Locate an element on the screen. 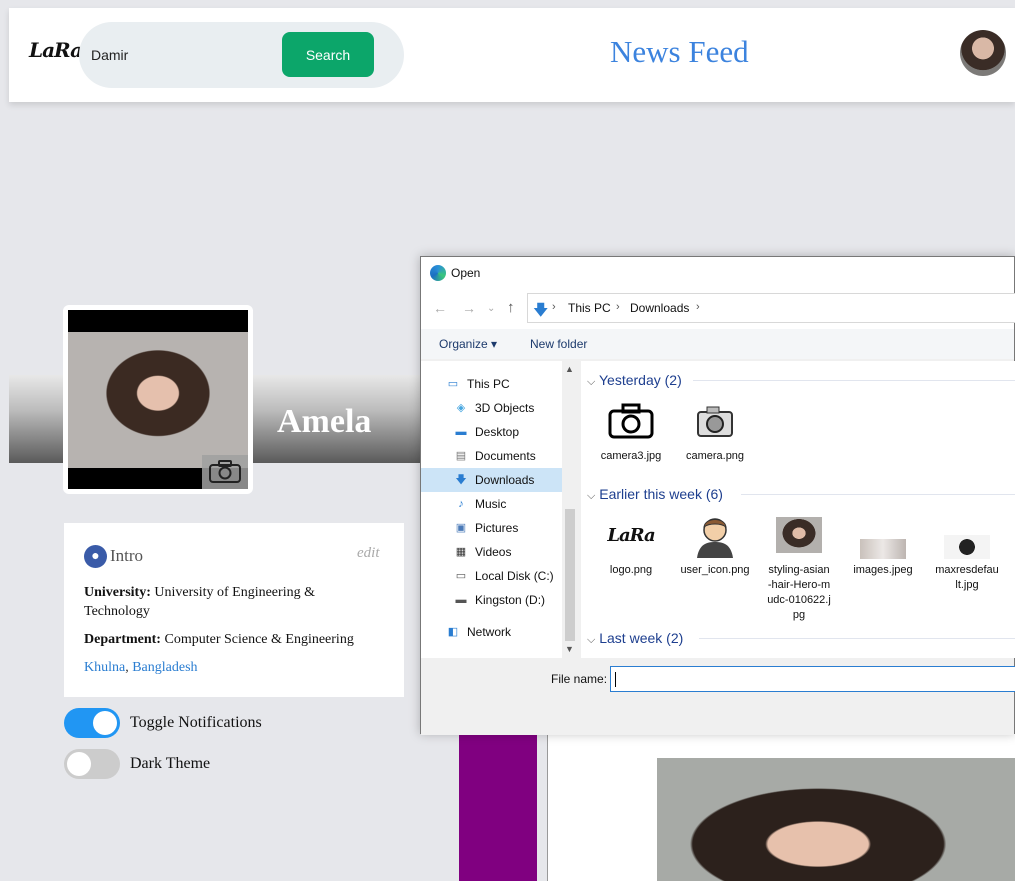 Image resolution: width=1015 pixels, height=881 pixels. file-camera3: camera3.jpg is located at coordinates (631, 430).